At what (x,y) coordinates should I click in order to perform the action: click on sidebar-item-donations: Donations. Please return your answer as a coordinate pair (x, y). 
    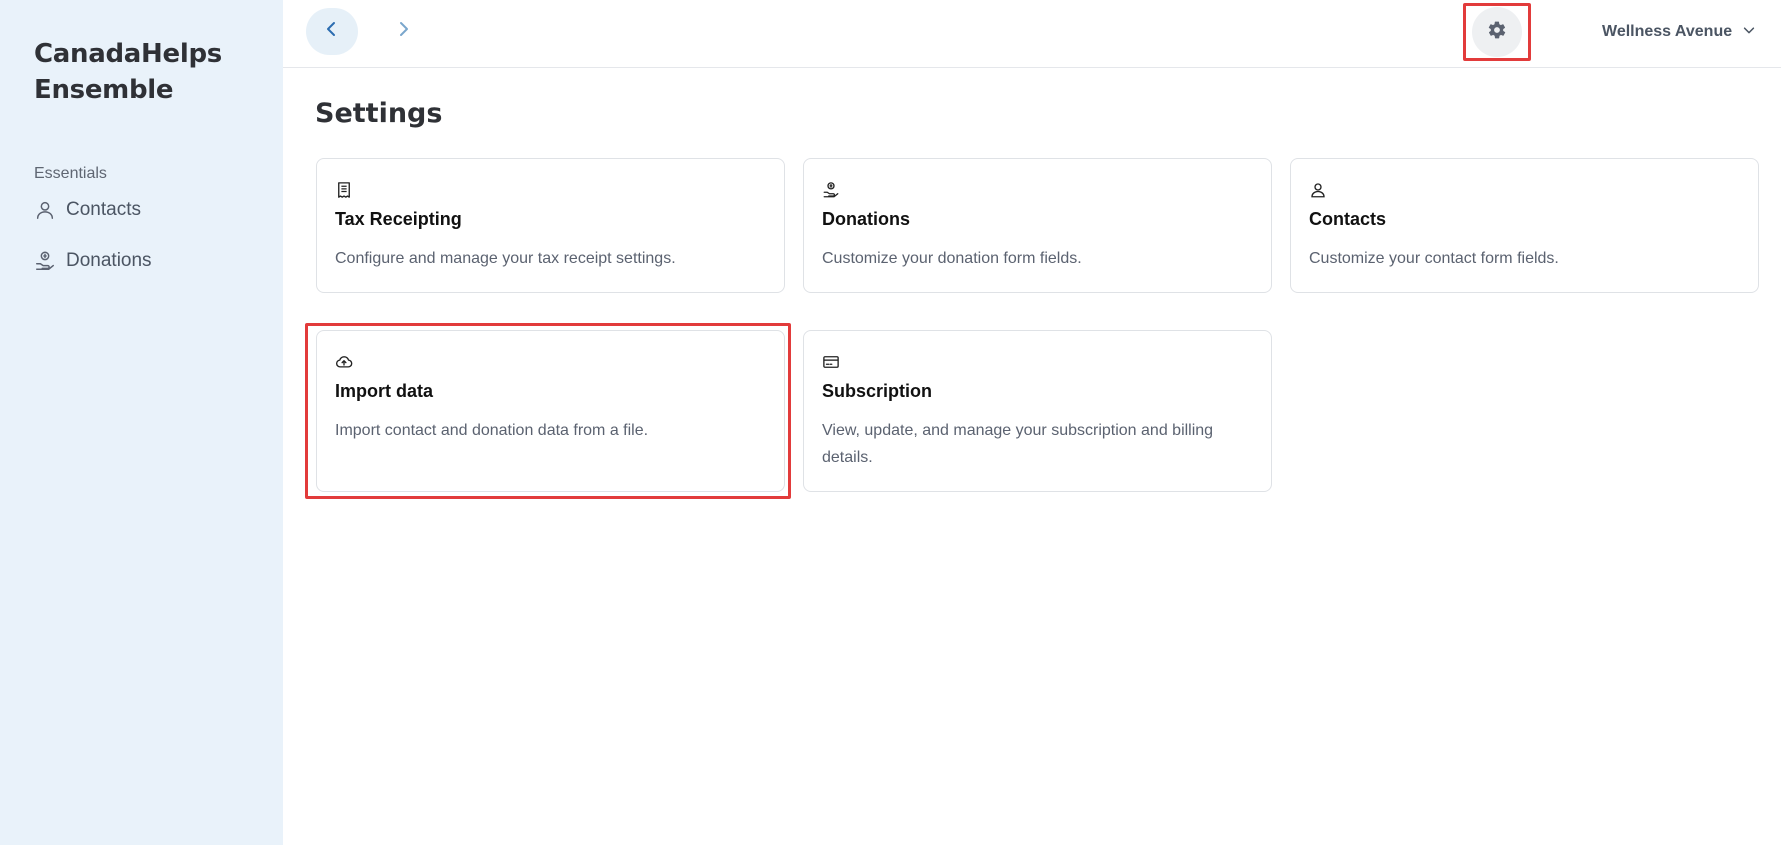
    Looking at the image, I should click on (158, 261).